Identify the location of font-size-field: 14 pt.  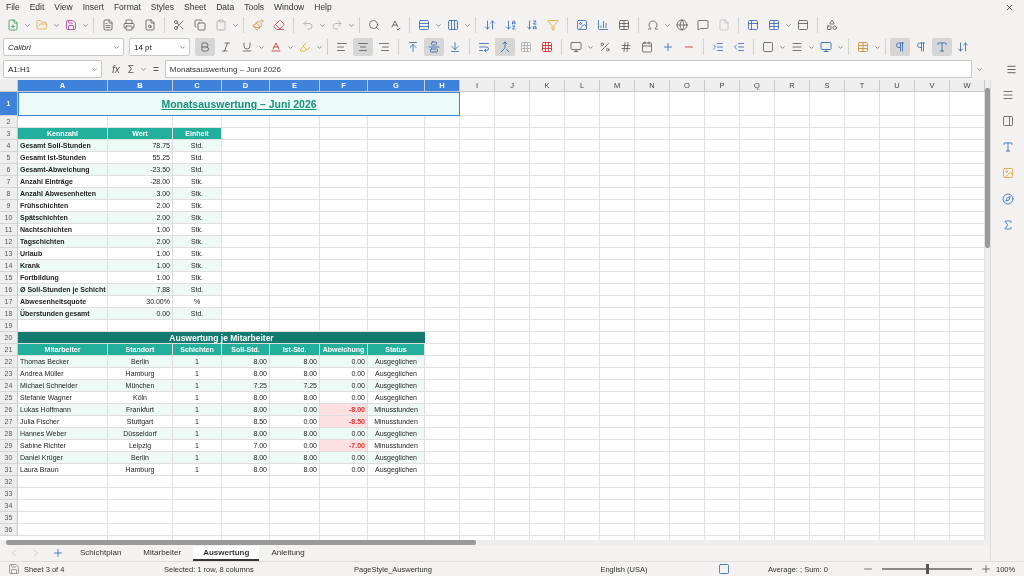
(159, 47).